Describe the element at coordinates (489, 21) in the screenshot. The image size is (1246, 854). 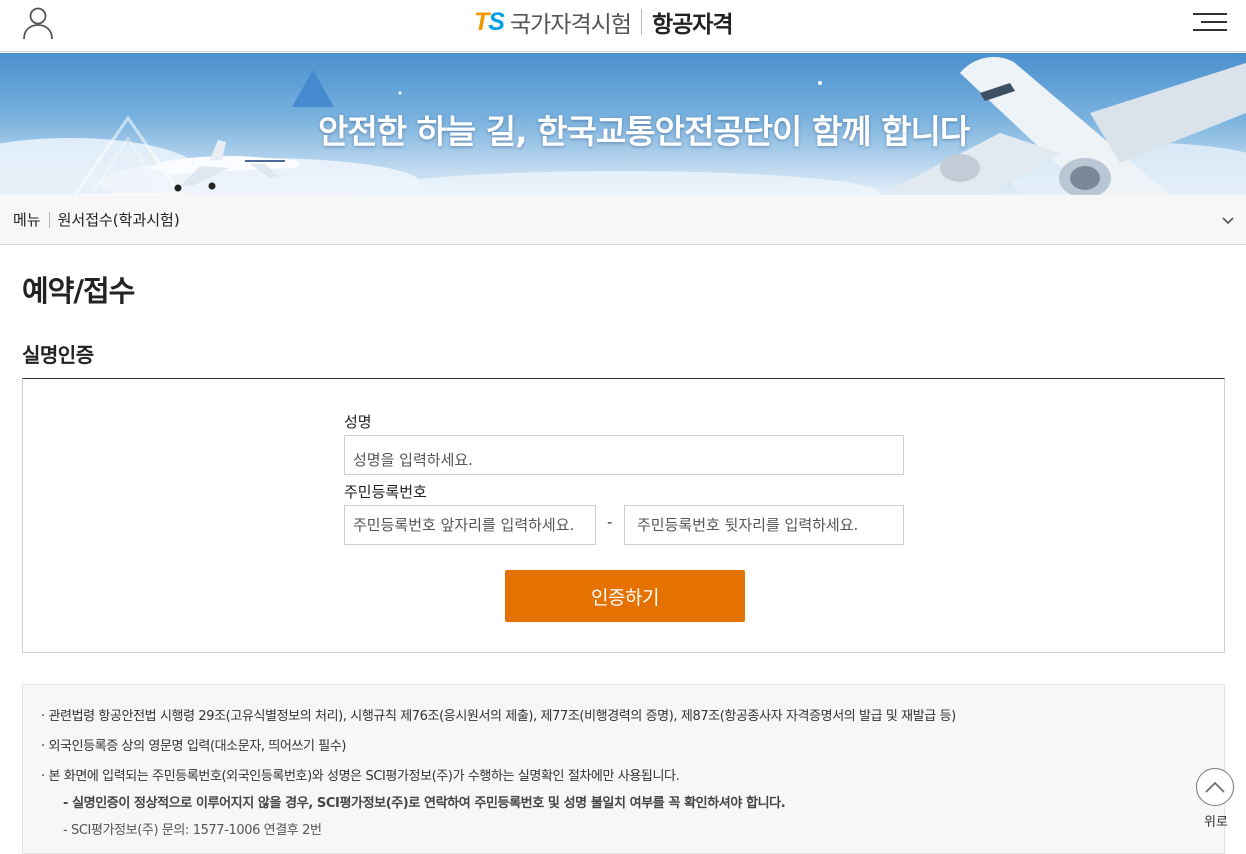
I see `ts-logo-mark: TS` at that location.